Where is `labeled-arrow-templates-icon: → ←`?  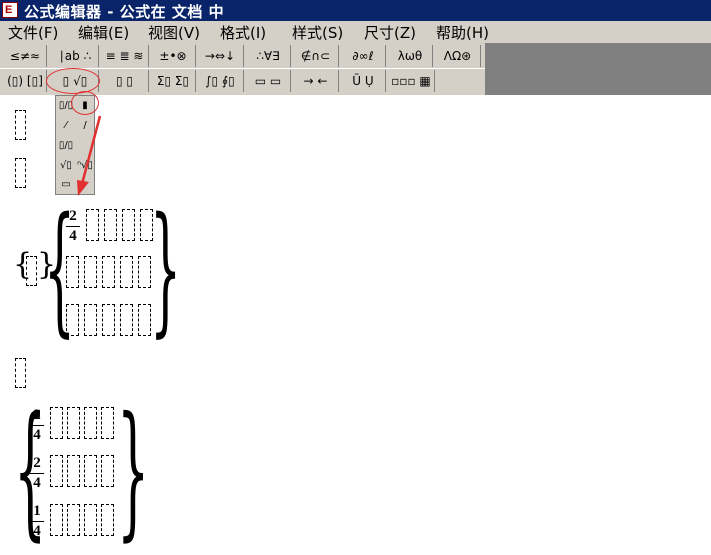 labeled-arrow-templates-icon: → ← is located at coordinates (316, 81).